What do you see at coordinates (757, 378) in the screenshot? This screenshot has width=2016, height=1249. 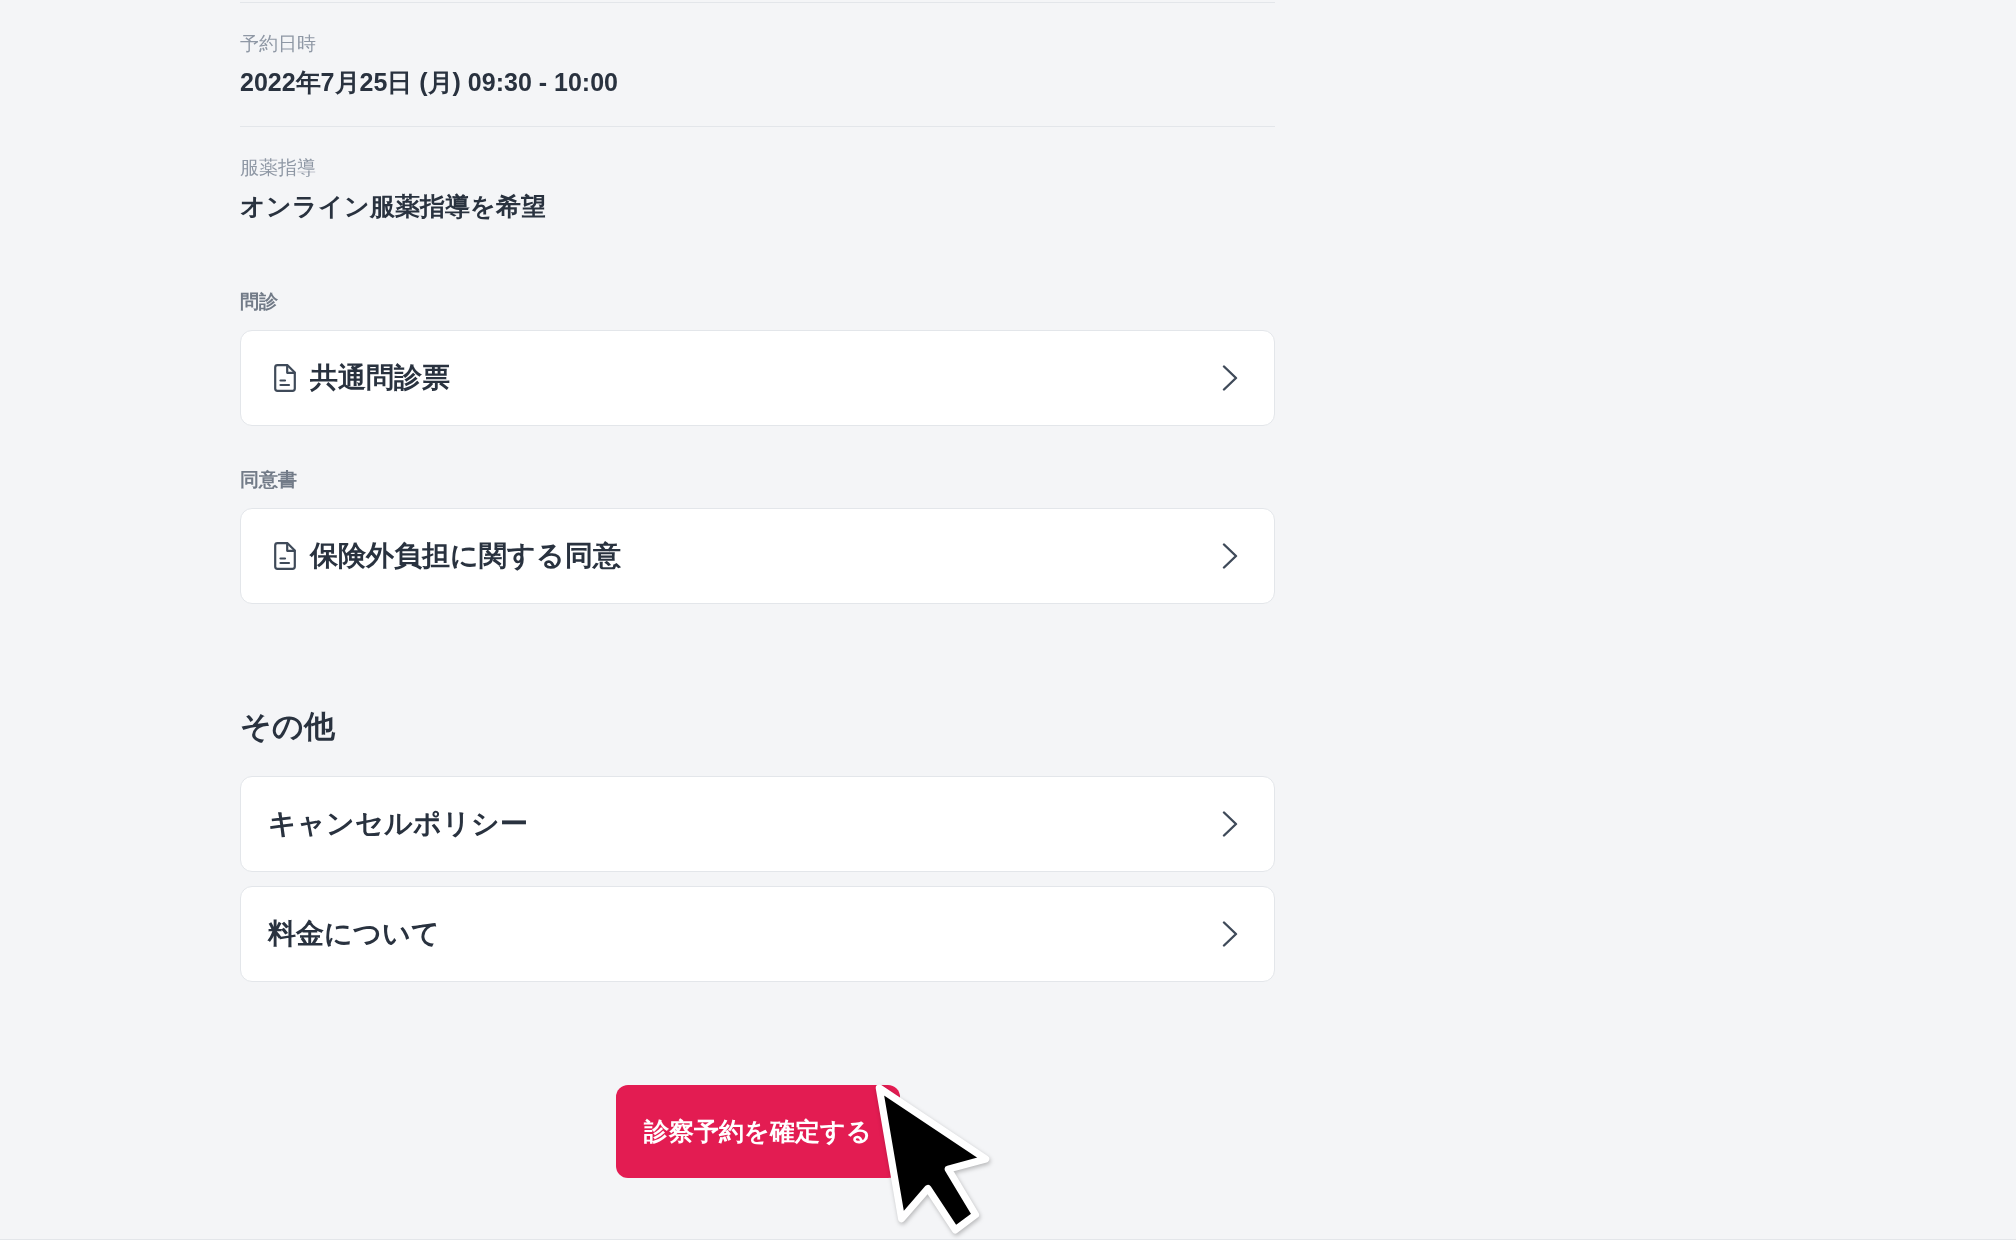 I see `document-row: 共通問診票` at bounding box center [757, 378].